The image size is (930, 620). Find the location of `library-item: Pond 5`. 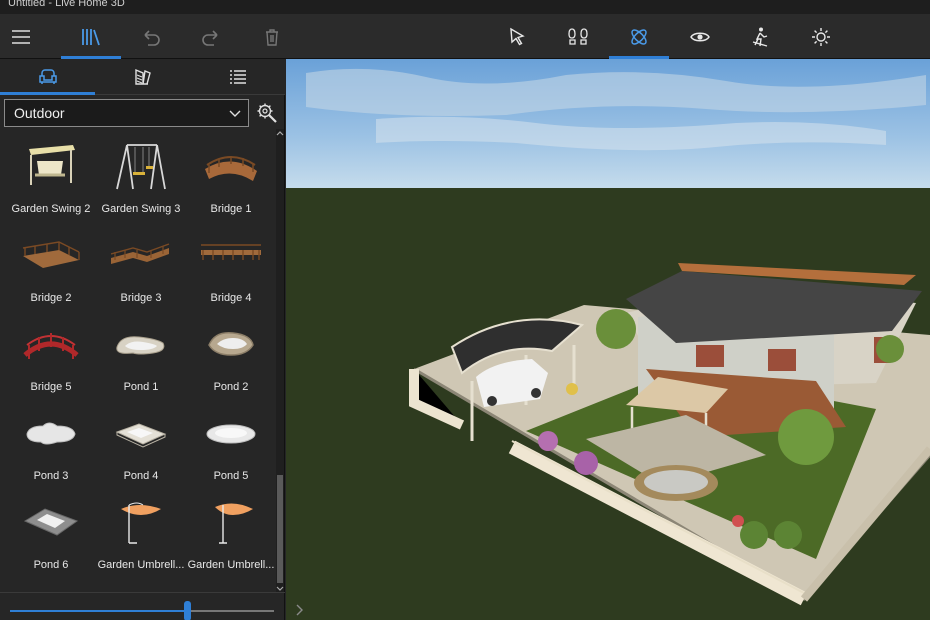

library-item: Pond 5 is located at coordinates (231, 446).